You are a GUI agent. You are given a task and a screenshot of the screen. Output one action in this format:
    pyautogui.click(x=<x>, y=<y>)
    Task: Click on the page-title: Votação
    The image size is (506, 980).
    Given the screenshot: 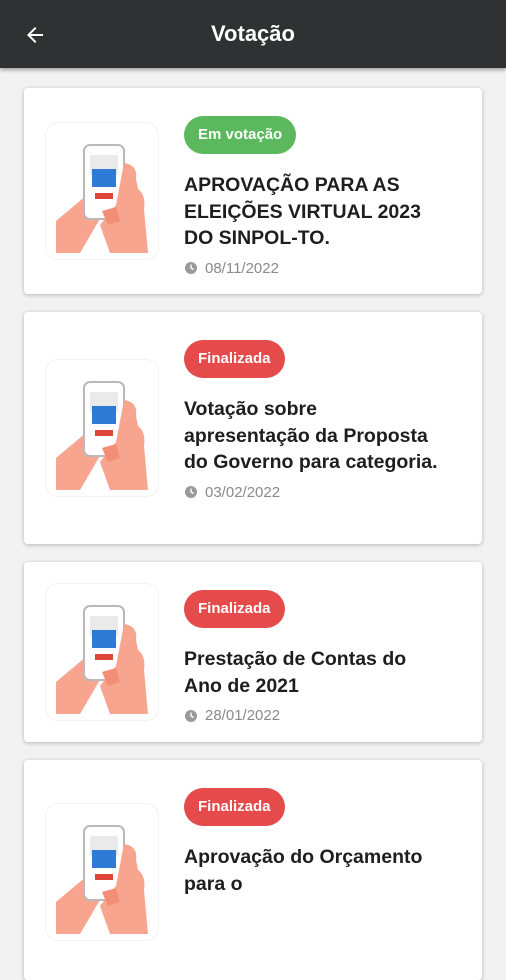 What is the action you would take?
    pyautogui.click(x=253, y=33)
    